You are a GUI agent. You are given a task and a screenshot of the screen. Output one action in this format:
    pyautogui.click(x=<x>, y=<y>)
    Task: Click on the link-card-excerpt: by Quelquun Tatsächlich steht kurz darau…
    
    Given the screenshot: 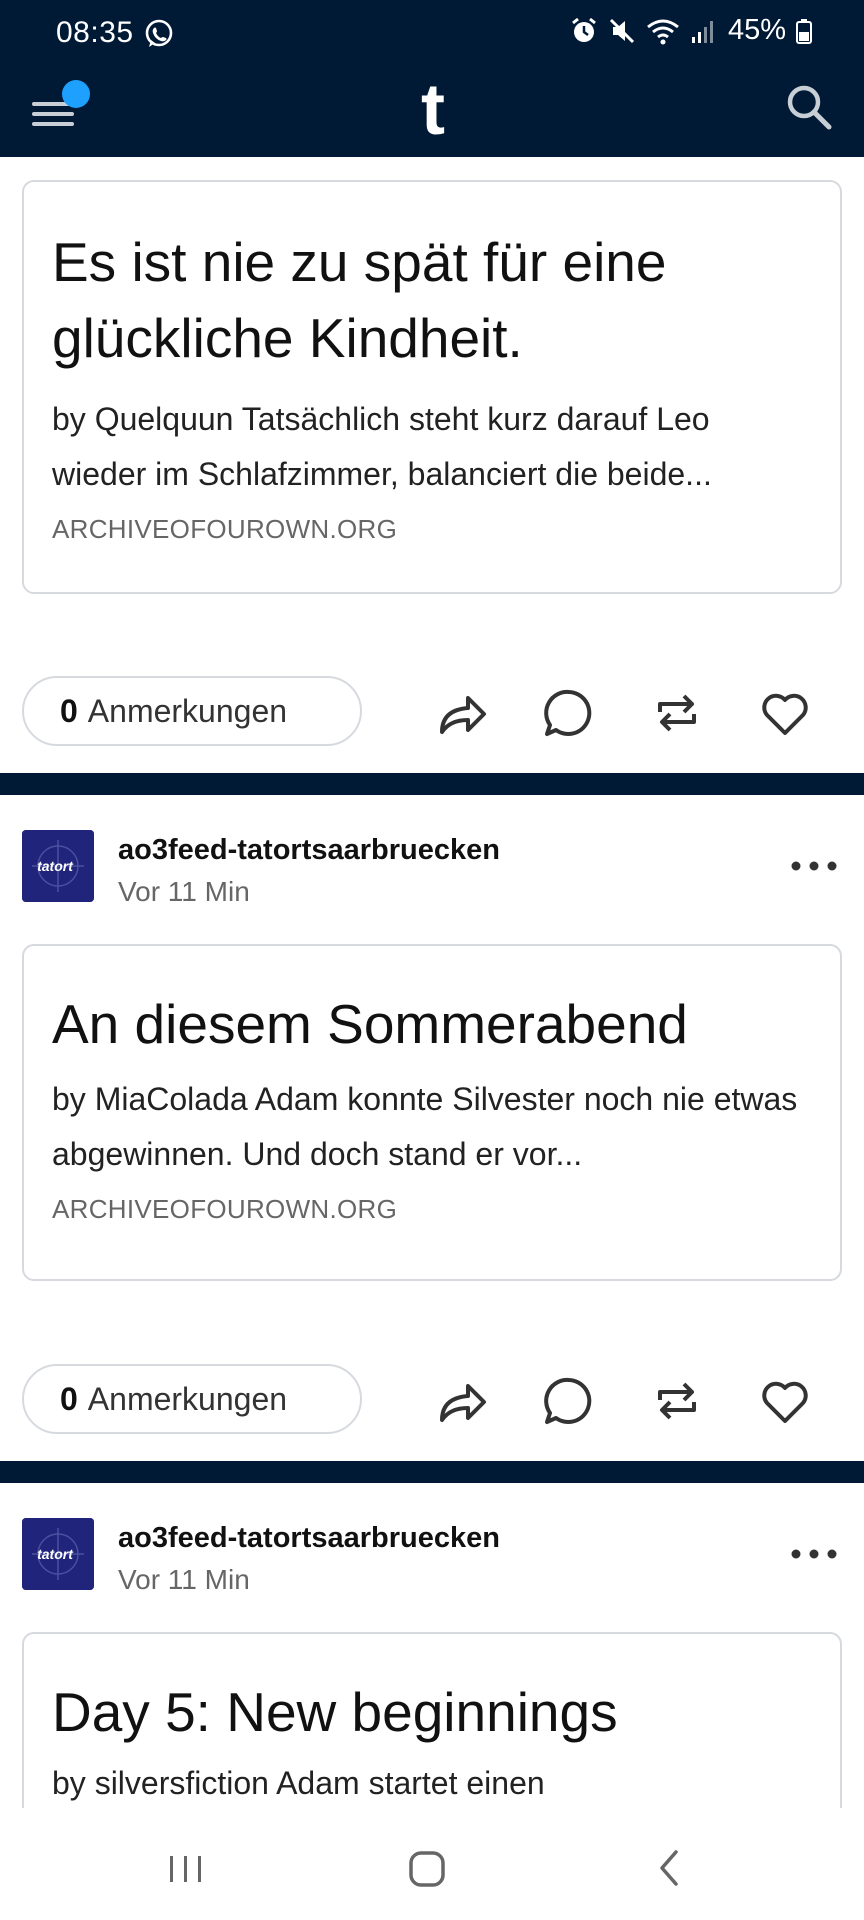 What is the action you would take?
    pyautogui.click(x=382, y=446)
    